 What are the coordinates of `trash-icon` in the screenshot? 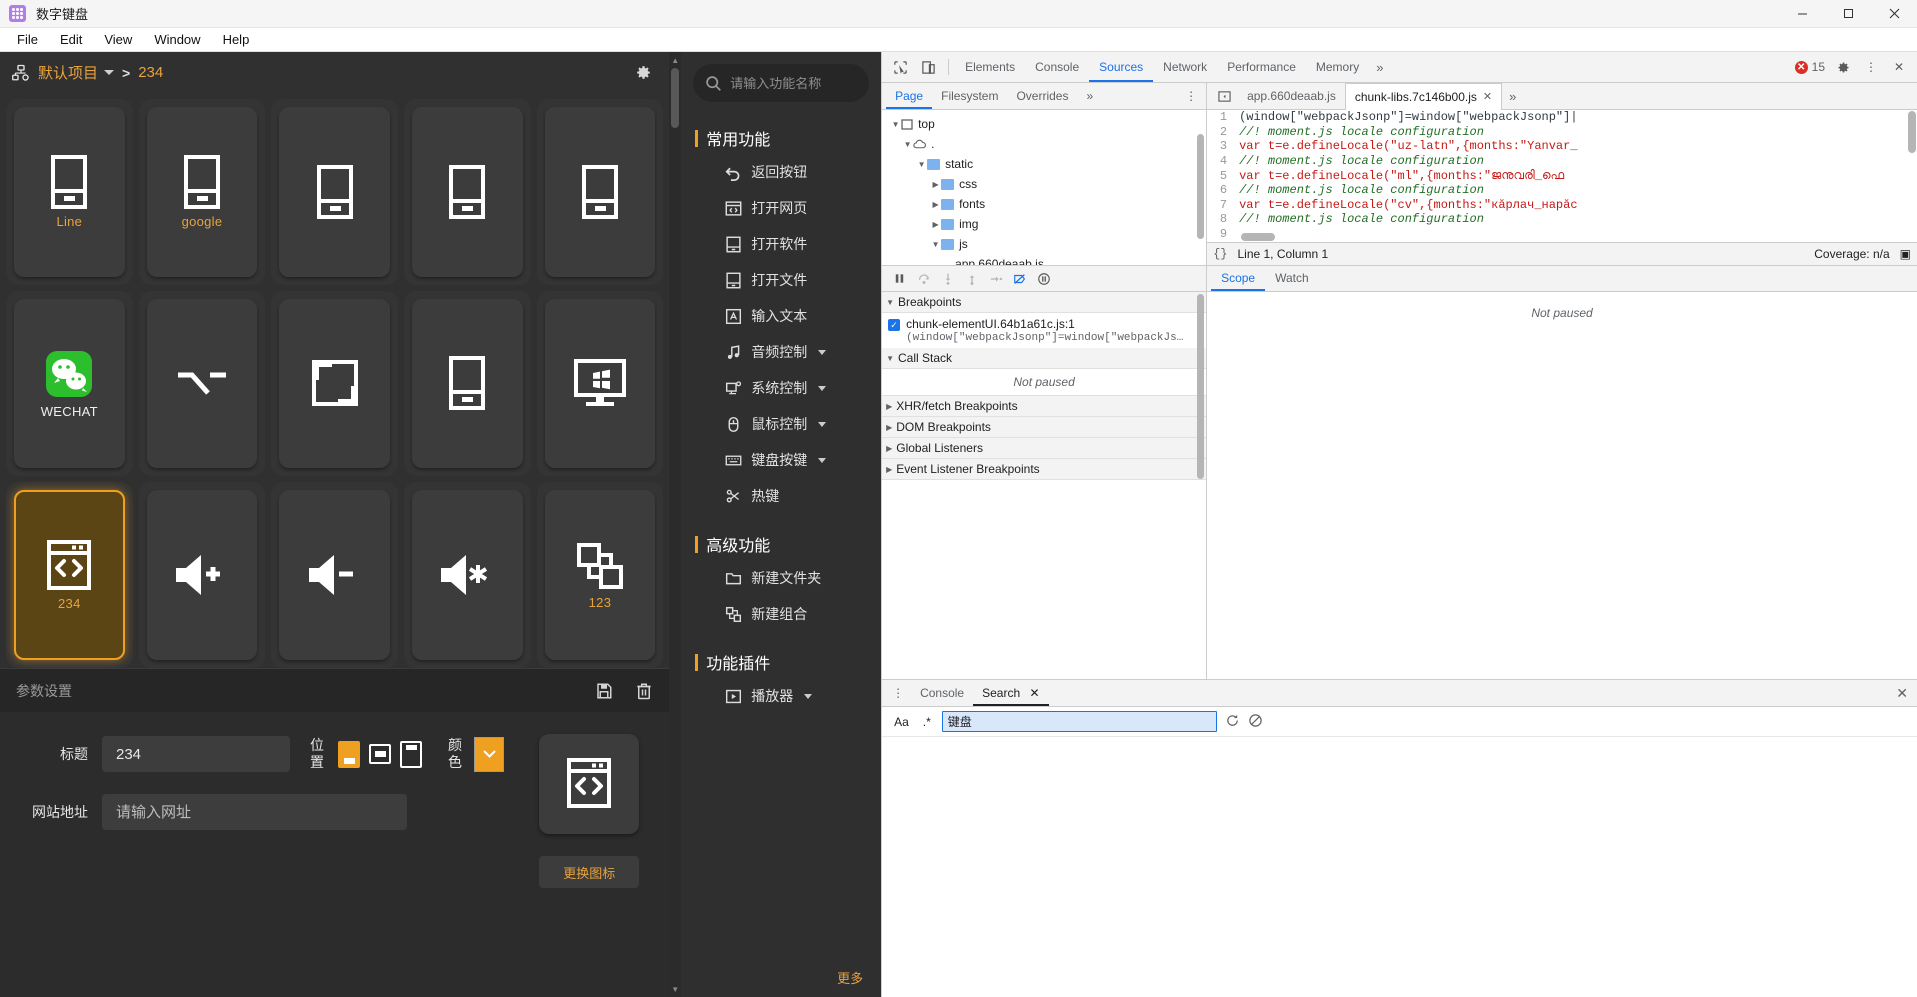 It's located at (644, 691).